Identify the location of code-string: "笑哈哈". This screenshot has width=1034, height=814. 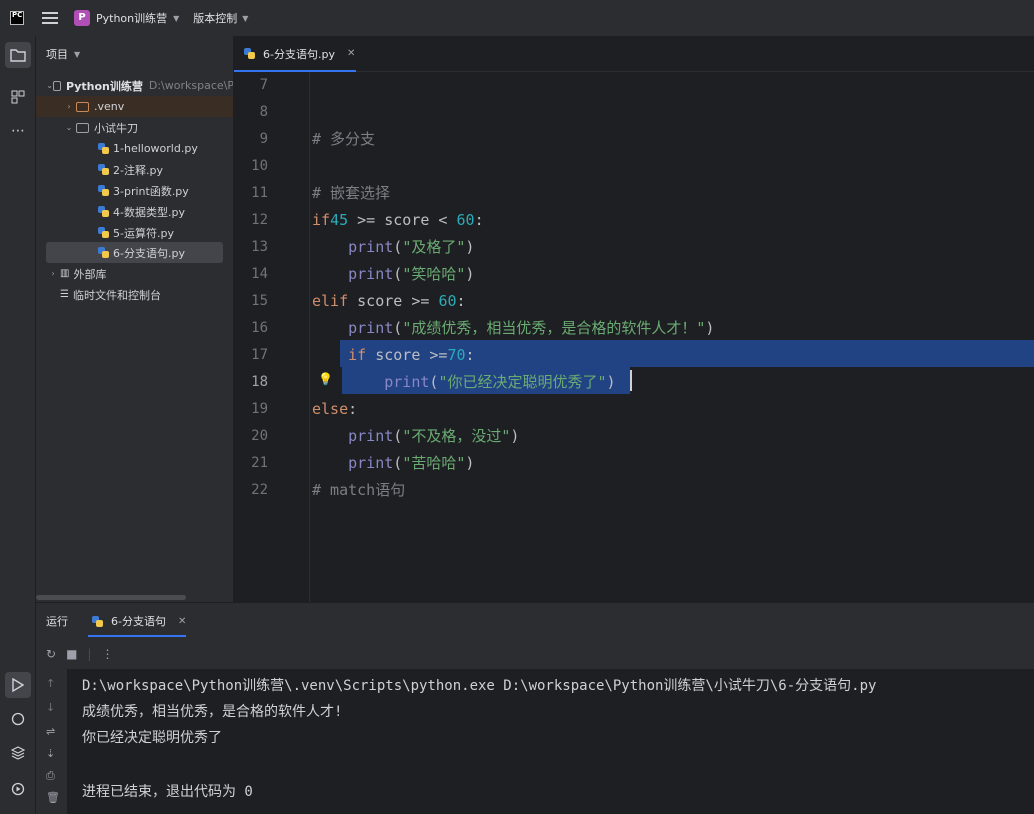
(434, 274).